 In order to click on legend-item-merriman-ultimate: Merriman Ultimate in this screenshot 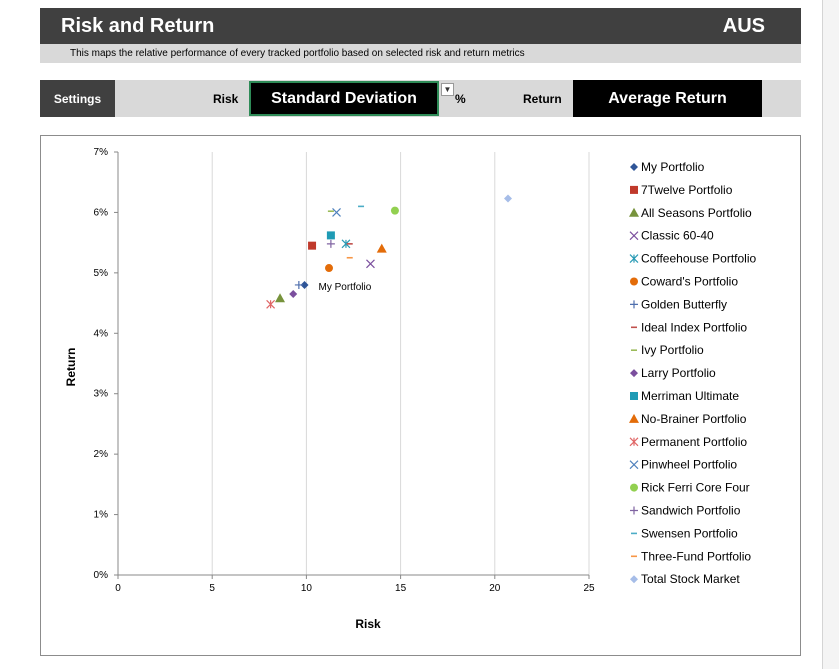, I will do `click(684, 396)`.